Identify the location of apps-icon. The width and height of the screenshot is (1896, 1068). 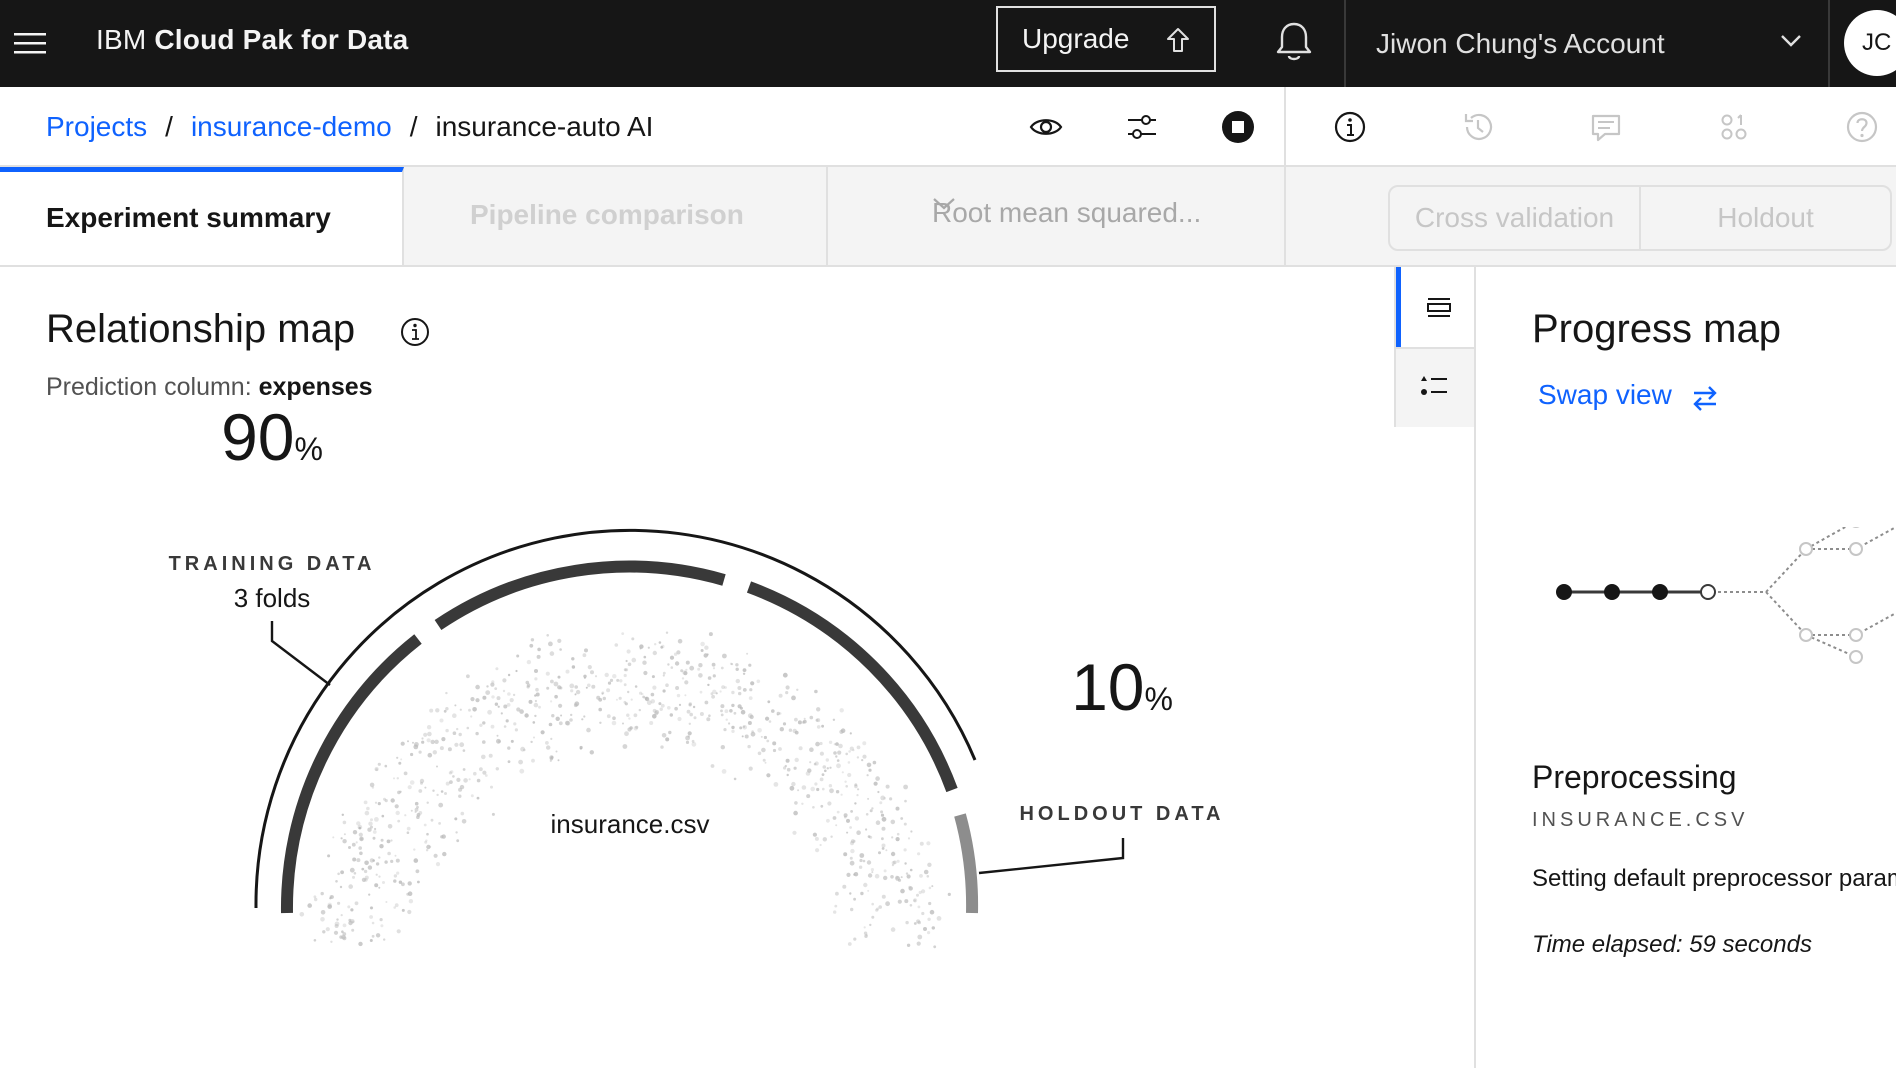
(1734, 127).